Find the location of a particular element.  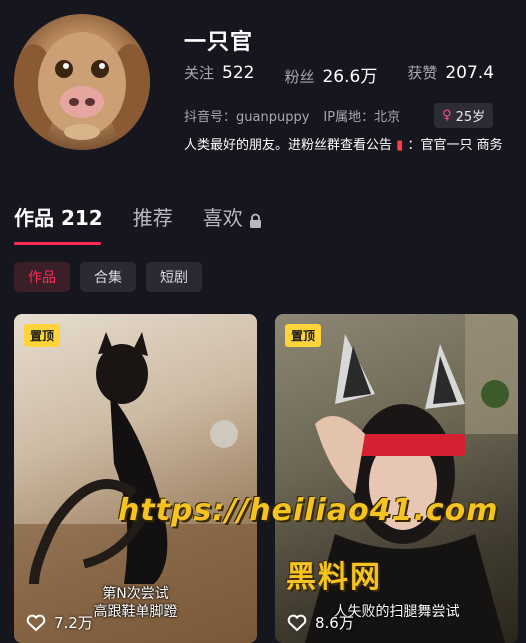

profile-stats: 关注 522 粉丝 26.6万 获赞 207.4 is located at coordinates (354, 74).